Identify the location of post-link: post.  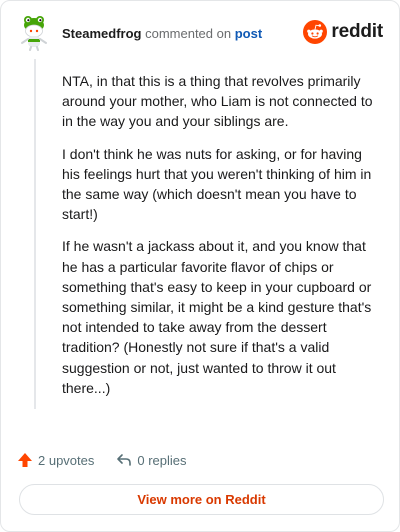
(248, 33).